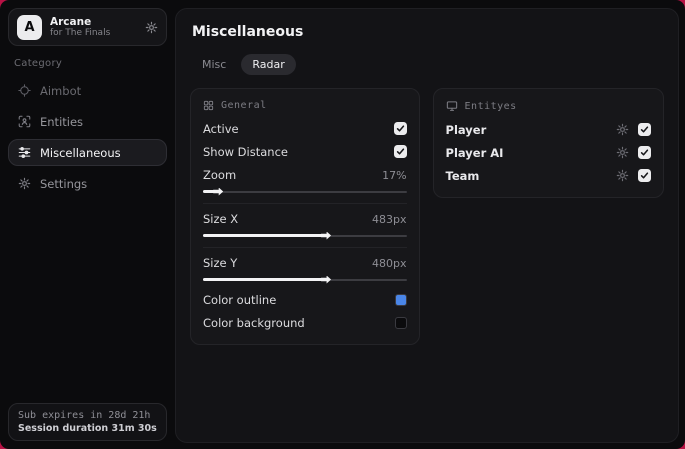  Describe the element at coordinates (462, 175) in the screenshot. I see `entity-label: Team` at that location.